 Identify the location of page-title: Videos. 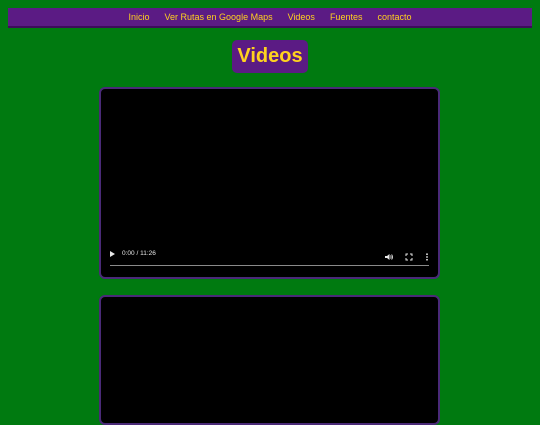
(270, 56).